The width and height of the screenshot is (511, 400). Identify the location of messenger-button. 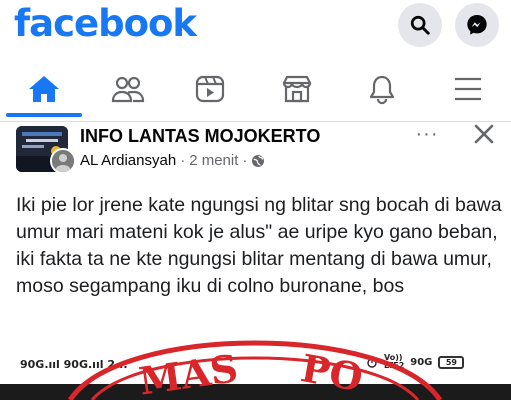
(477, 25).